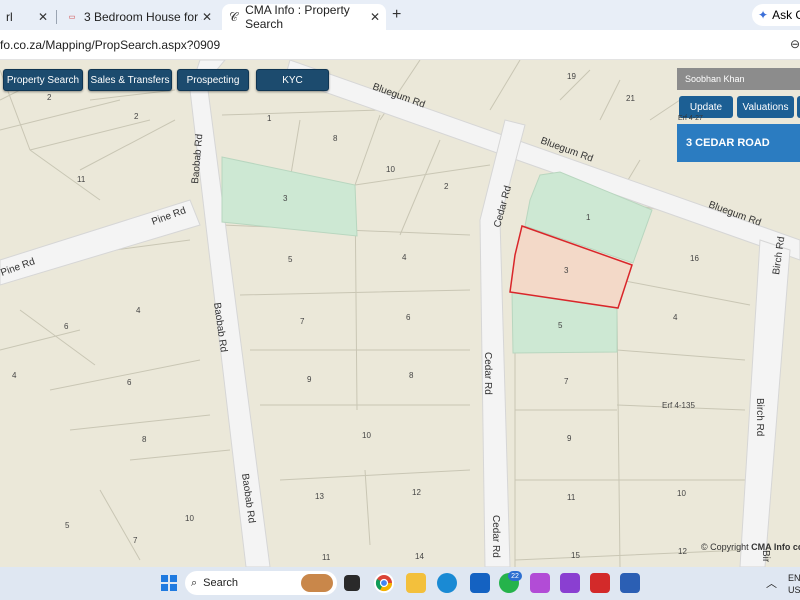  I want to click on lot-number: 21, so click(630, 98).